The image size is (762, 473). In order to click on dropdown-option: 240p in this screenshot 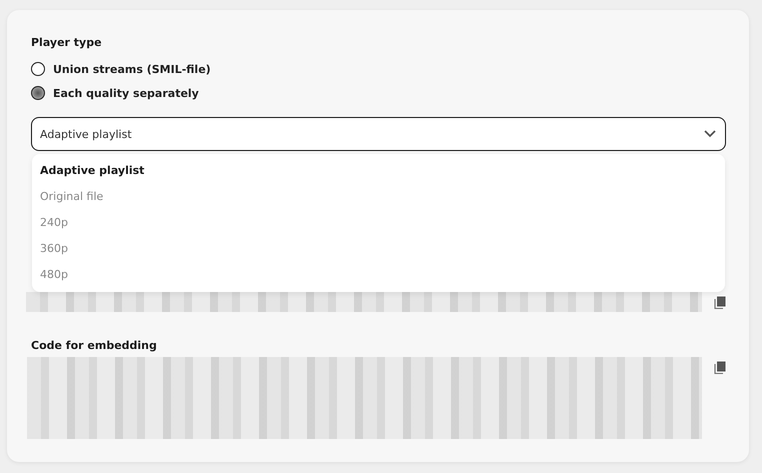, I will do `click(378, 223)`.